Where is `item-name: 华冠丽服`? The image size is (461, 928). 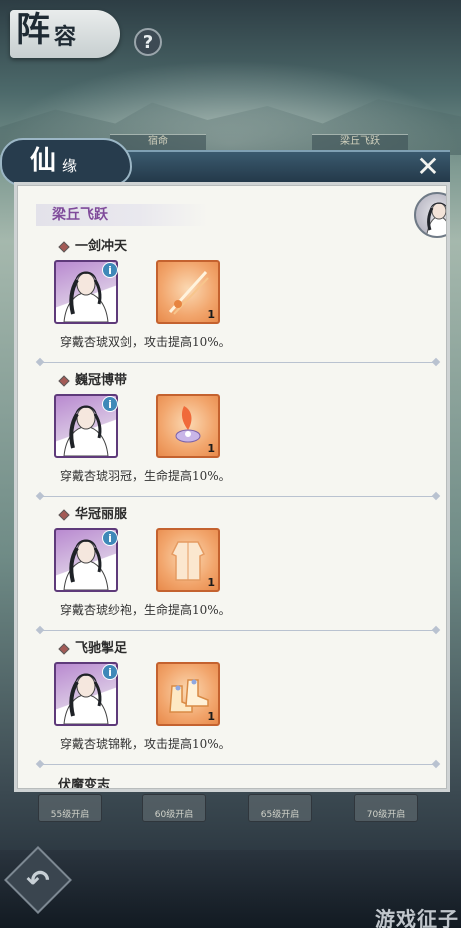
item-name: 华冠丽服 is located at coordinates (101, 514).